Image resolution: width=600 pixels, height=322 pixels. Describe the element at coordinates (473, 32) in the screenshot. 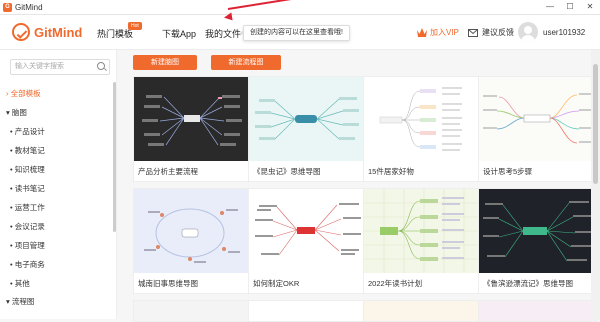

I see `mail-icon` at that location.